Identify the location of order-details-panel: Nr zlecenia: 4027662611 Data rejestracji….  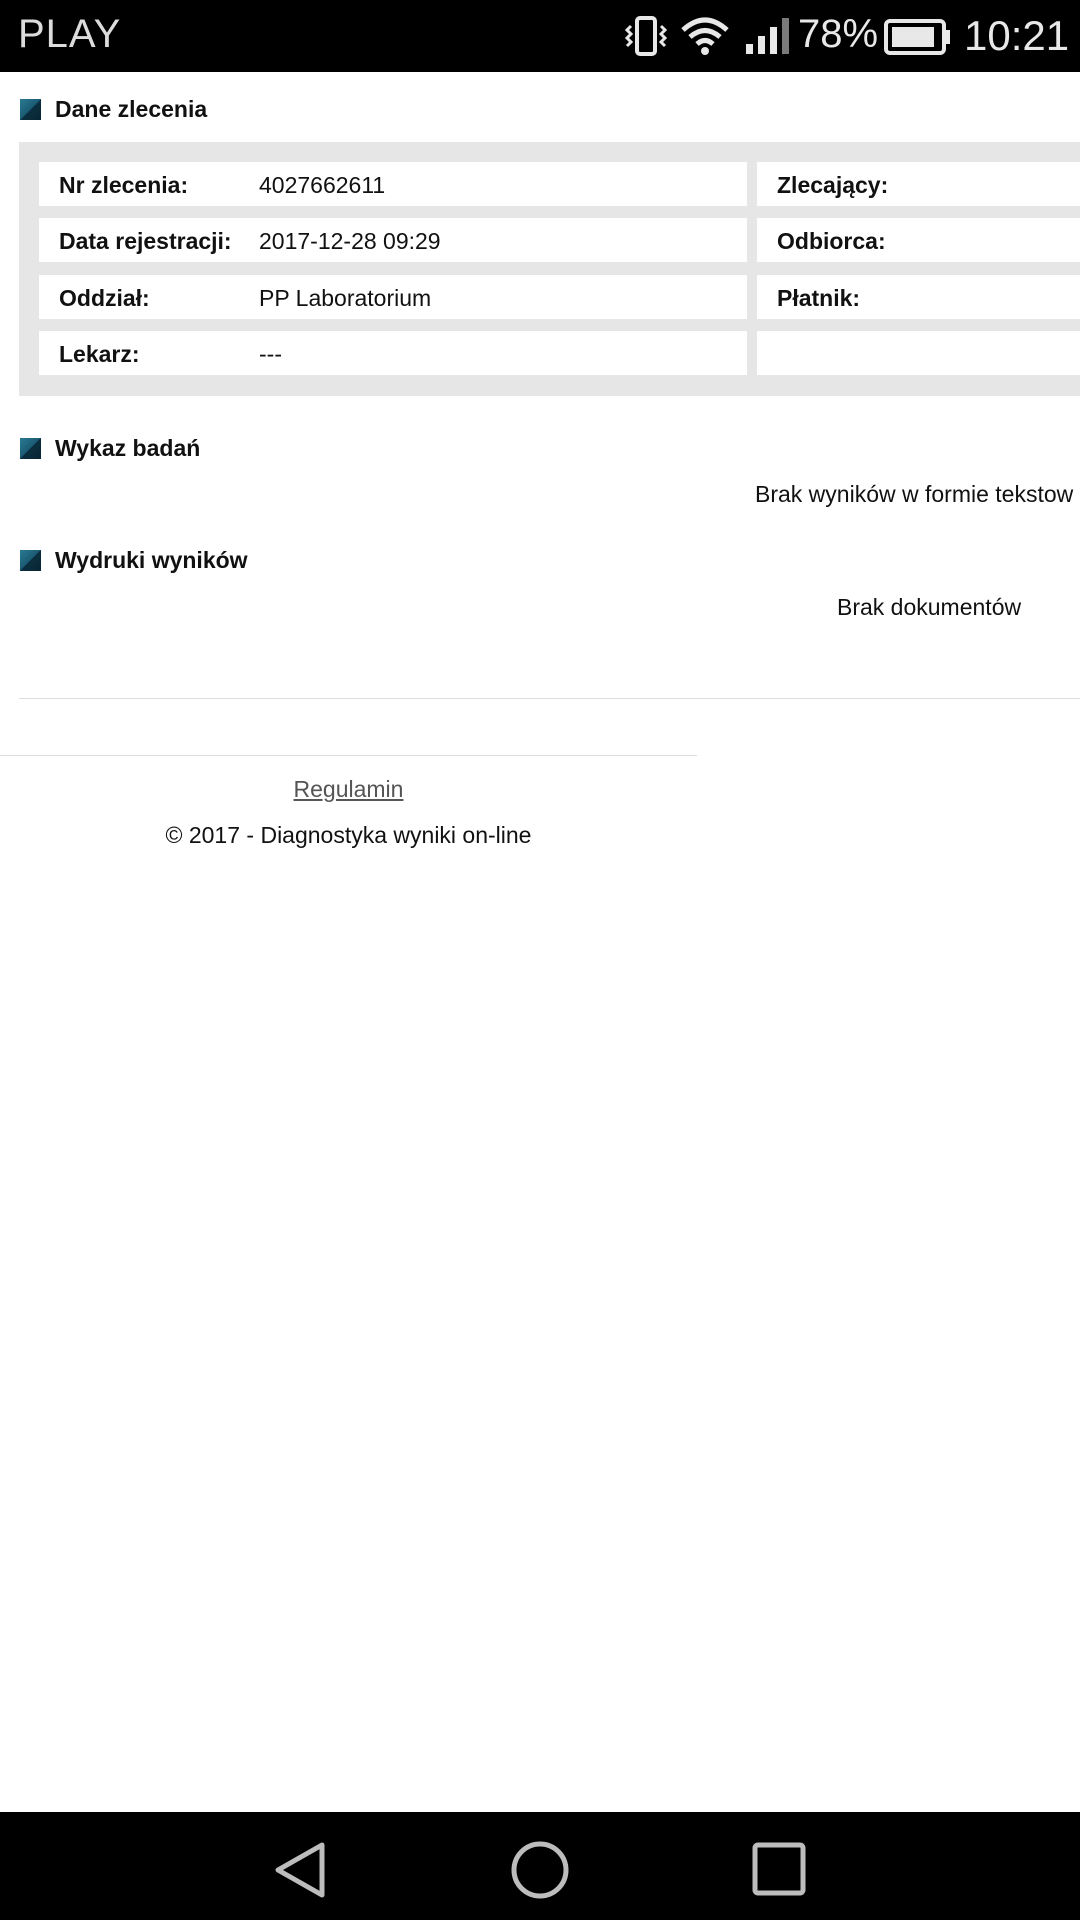
(549, 269).